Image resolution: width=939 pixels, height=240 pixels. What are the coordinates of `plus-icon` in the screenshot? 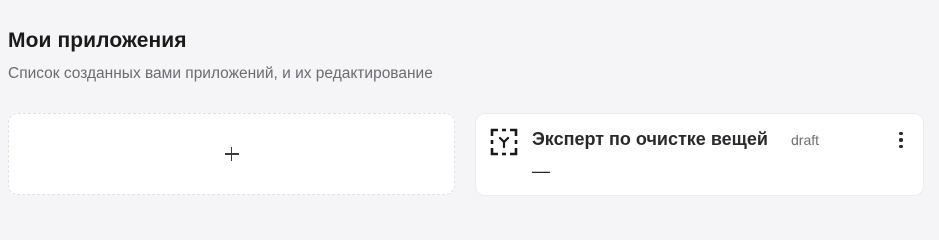 It's located at (232, 154).